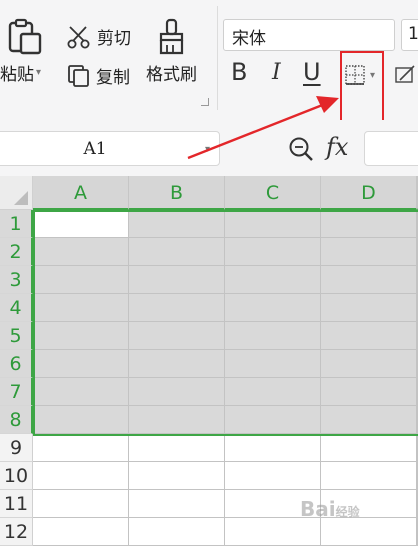 The width and height of the screenshot is (418, 547). What do you see at coordinates (81, 224) in the screenshot?
I see `cell-a1` at bounding box center [81, 224].